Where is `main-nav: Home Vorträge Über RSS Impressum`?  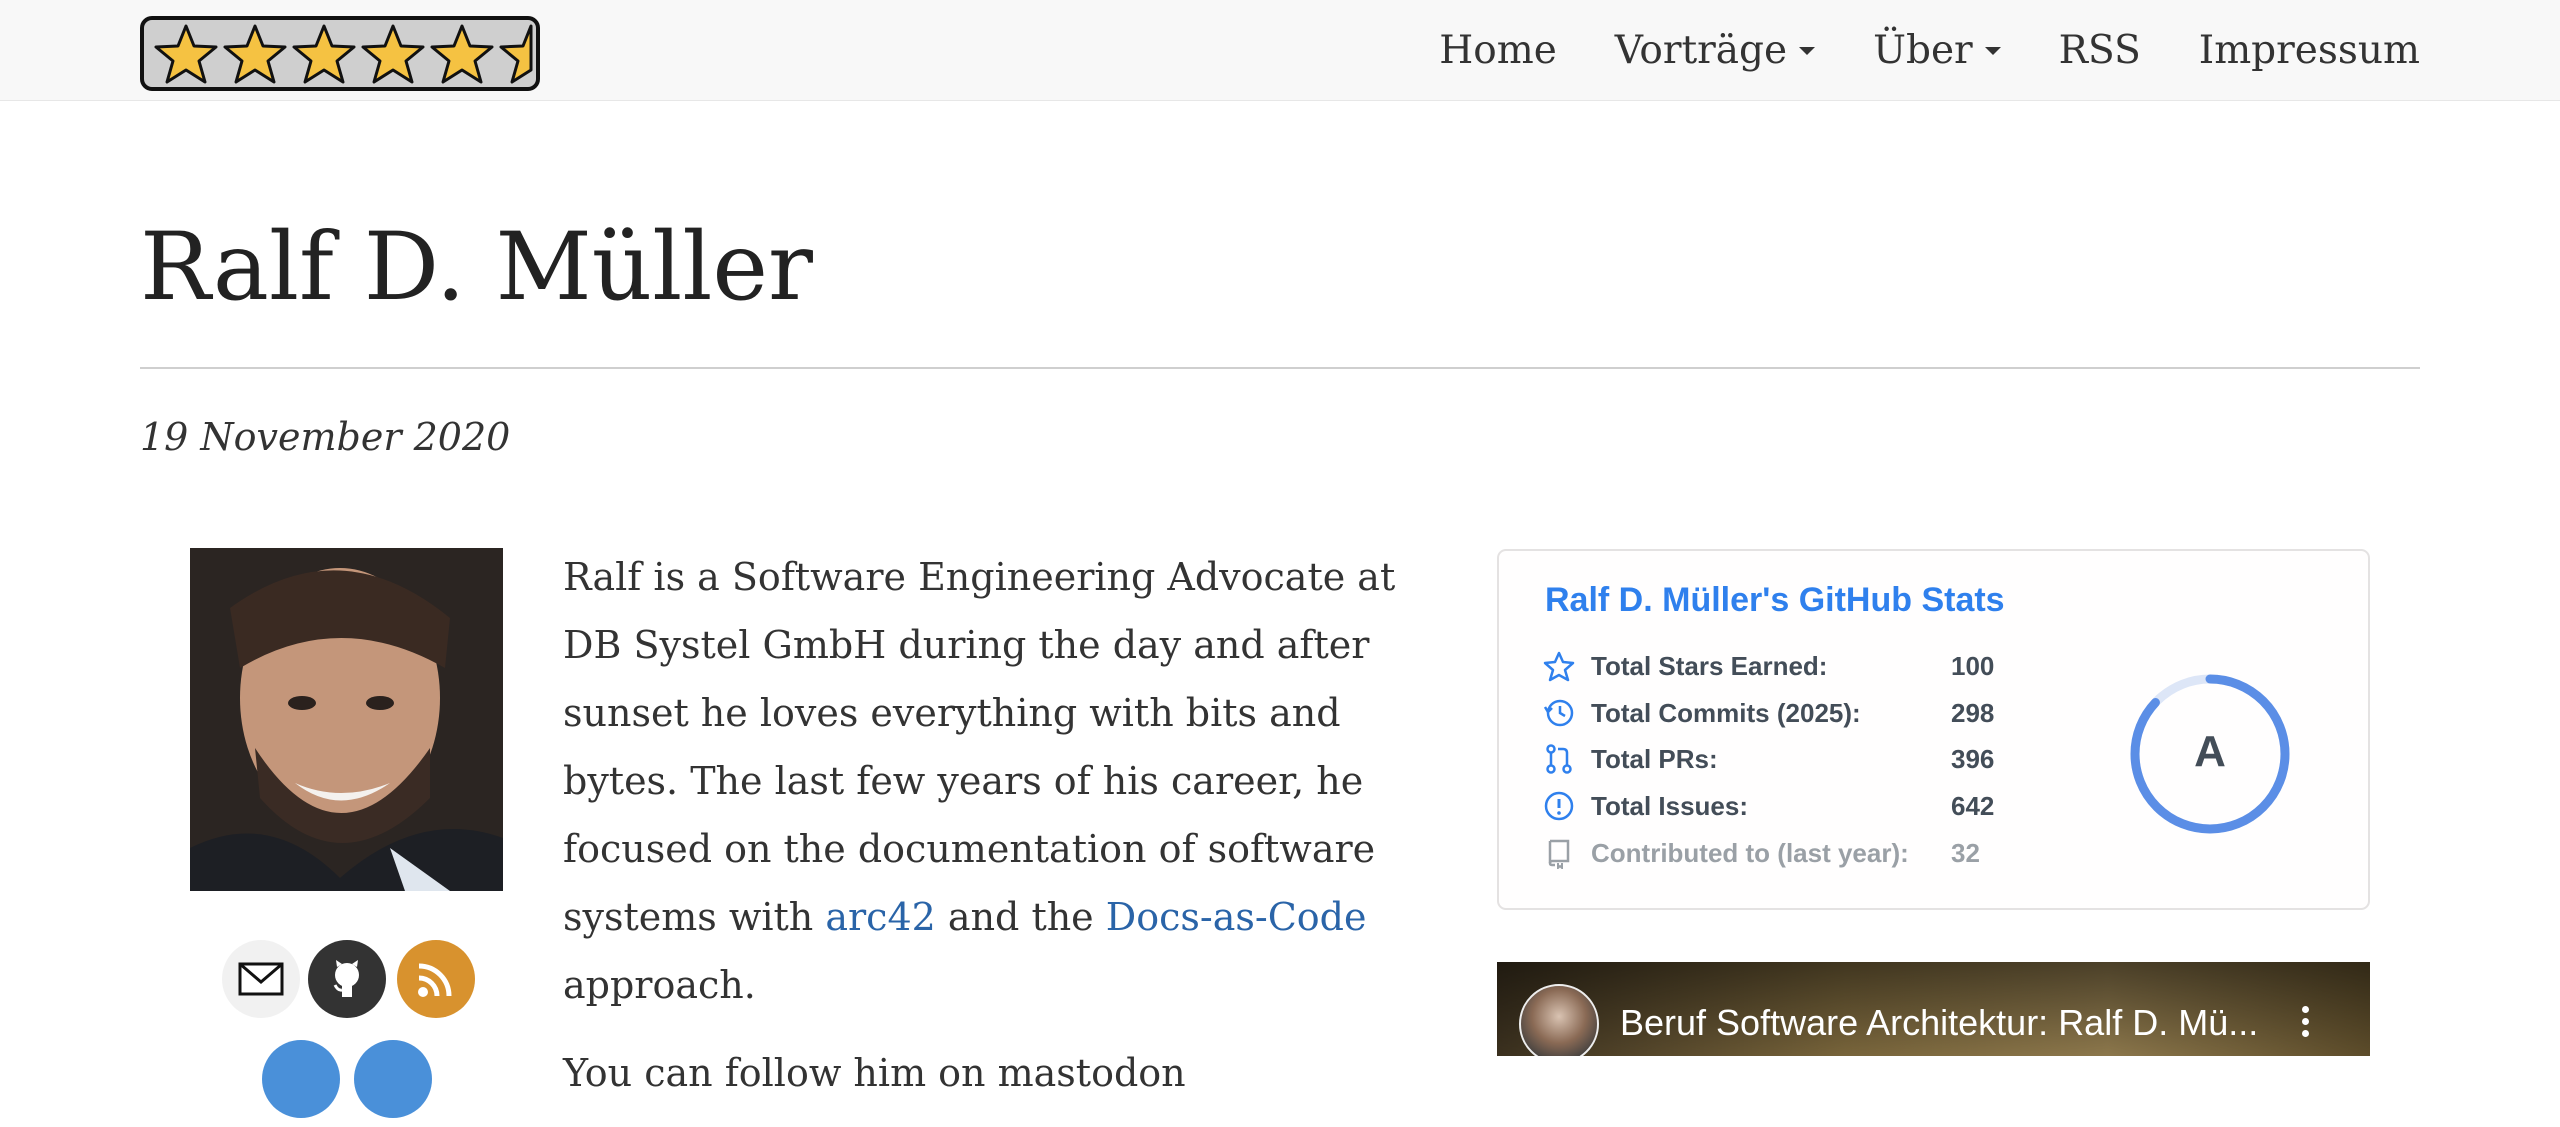 main-nav: Home Vorträge Über RSS Impressum is located at coordinates (1900, 50).